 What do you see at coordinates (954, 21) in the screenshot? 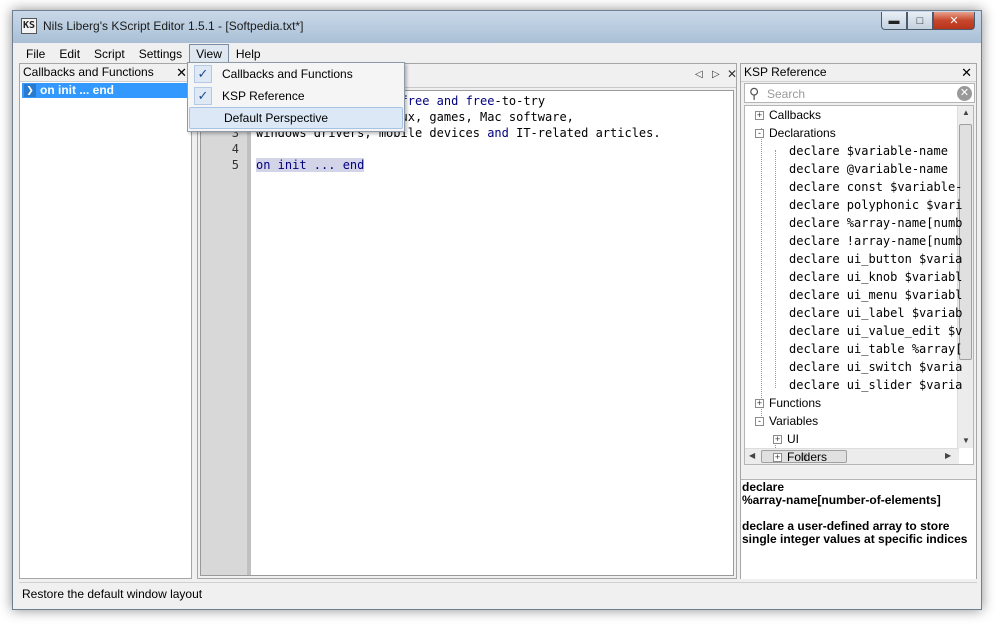
I see `close-button: ✕` at bounding box center [954, 21].